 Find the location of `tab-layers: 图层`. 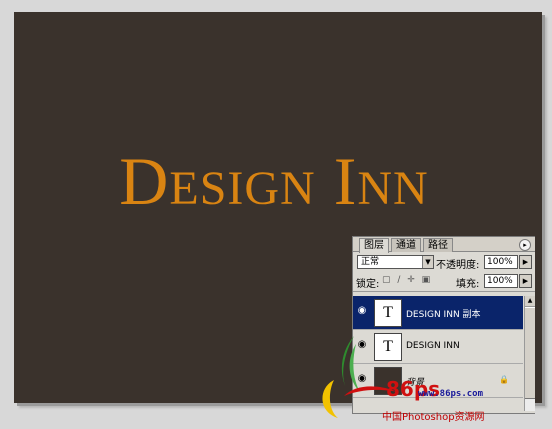

tab-layers: 图层 is located at coordinates (374, 245).